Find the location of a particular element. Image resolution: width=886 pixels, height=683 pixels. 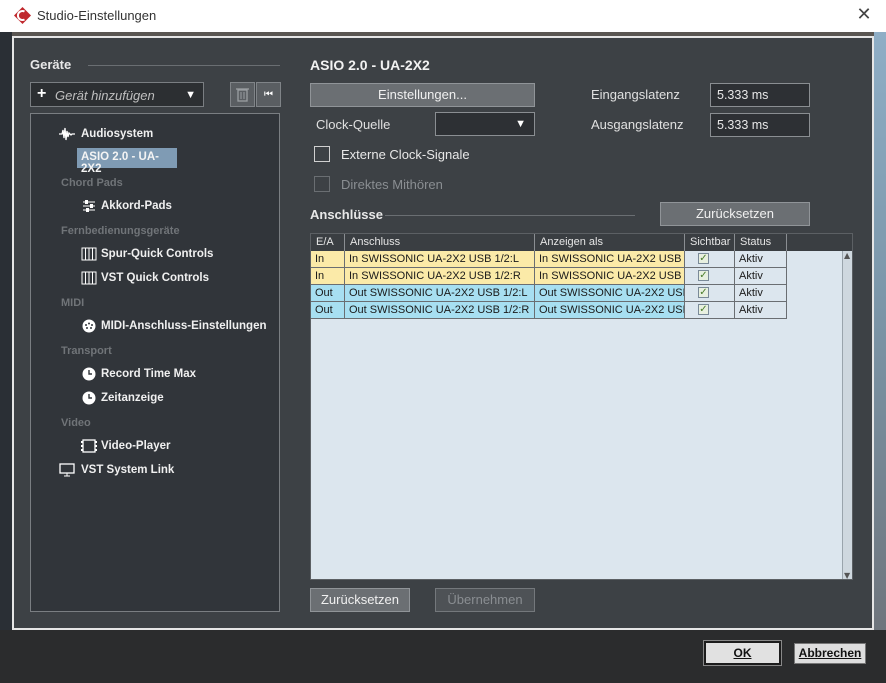

col-header-visible: Sichtbar is located at coordinates (710, 242).